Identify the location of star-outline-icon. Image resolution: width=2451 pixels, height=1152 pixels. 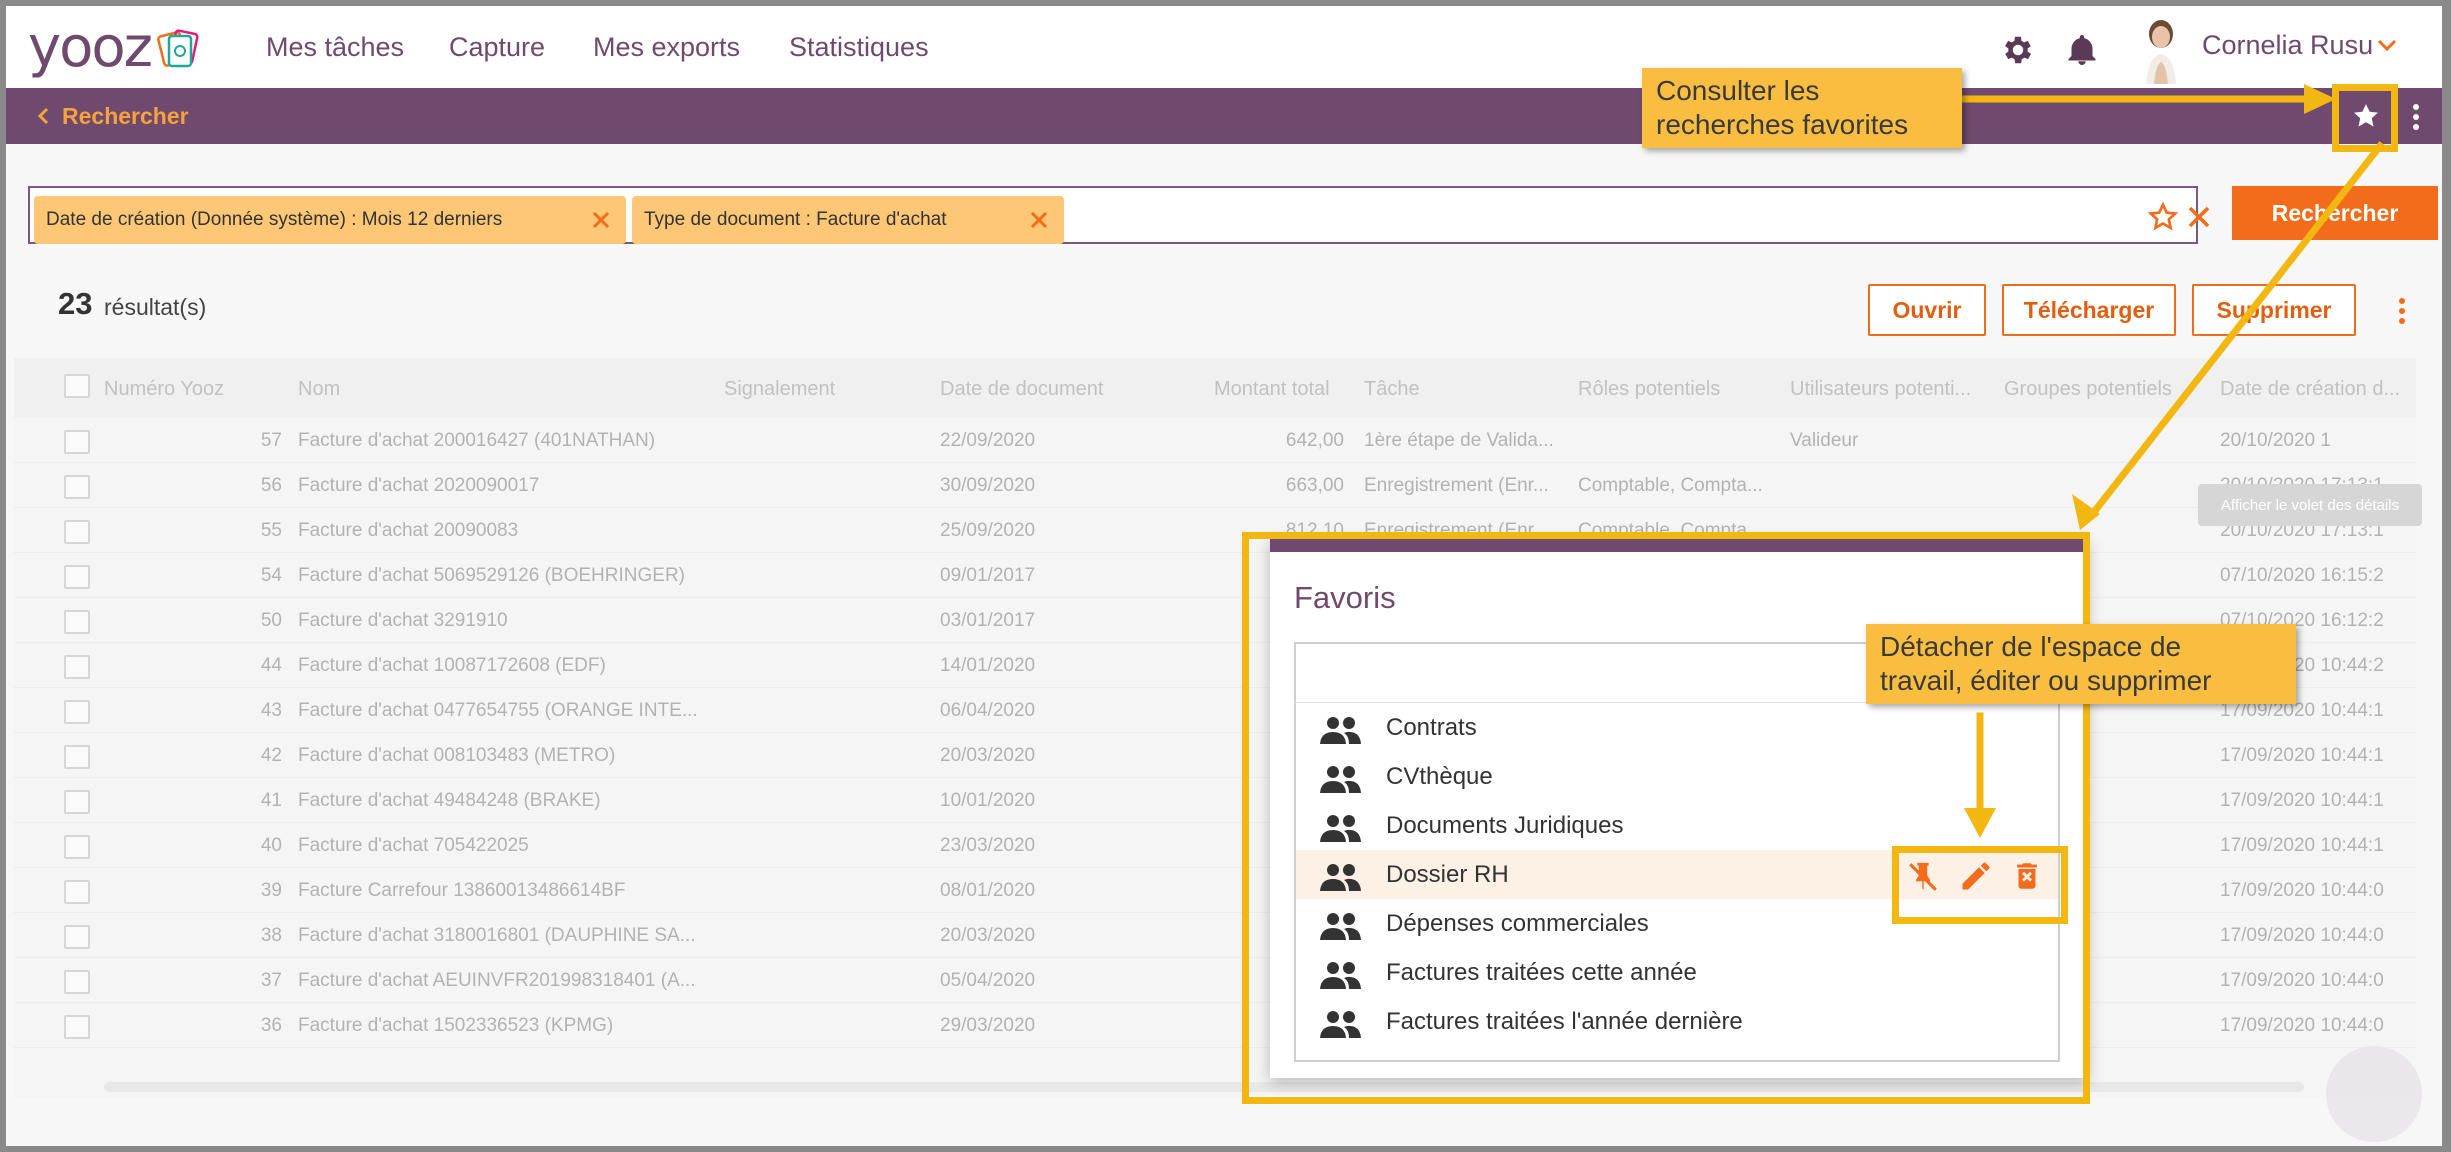
(2163, 217).